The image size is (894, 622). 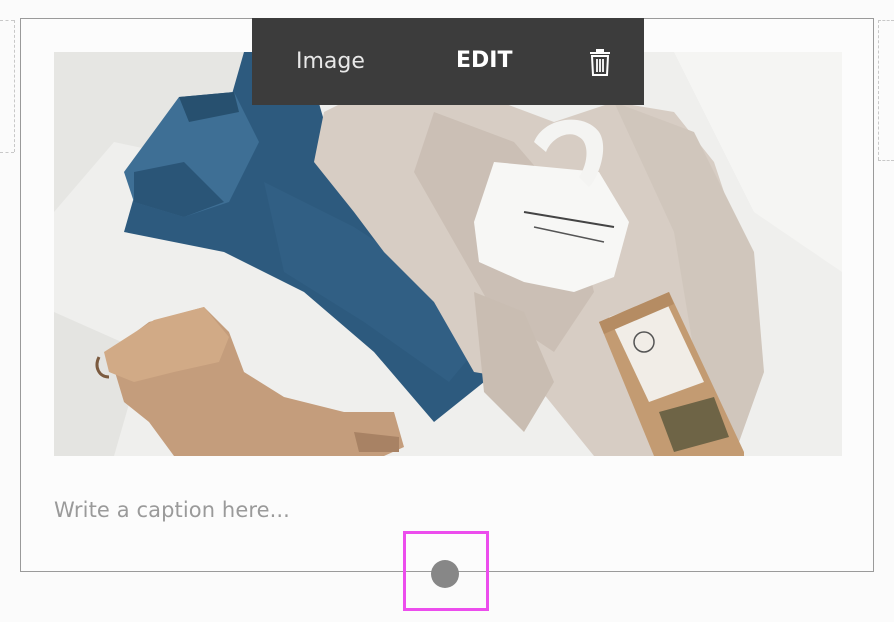 I want to click on layout-guide-left, so click(x=7, y=20).